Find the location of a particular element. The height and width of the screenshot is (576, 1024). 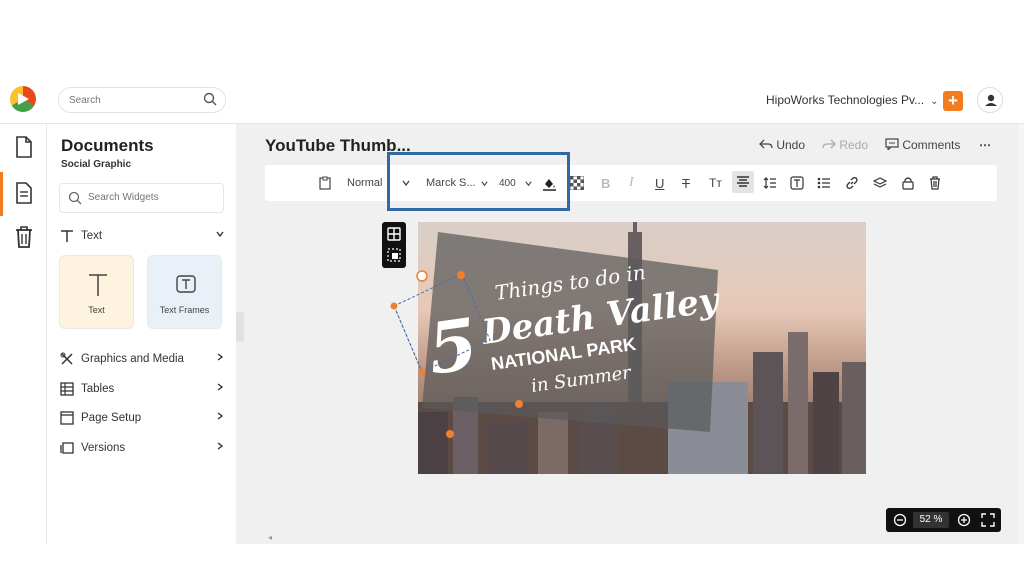

paragraph-style-value: Normal is located at coordinates (365, 183).